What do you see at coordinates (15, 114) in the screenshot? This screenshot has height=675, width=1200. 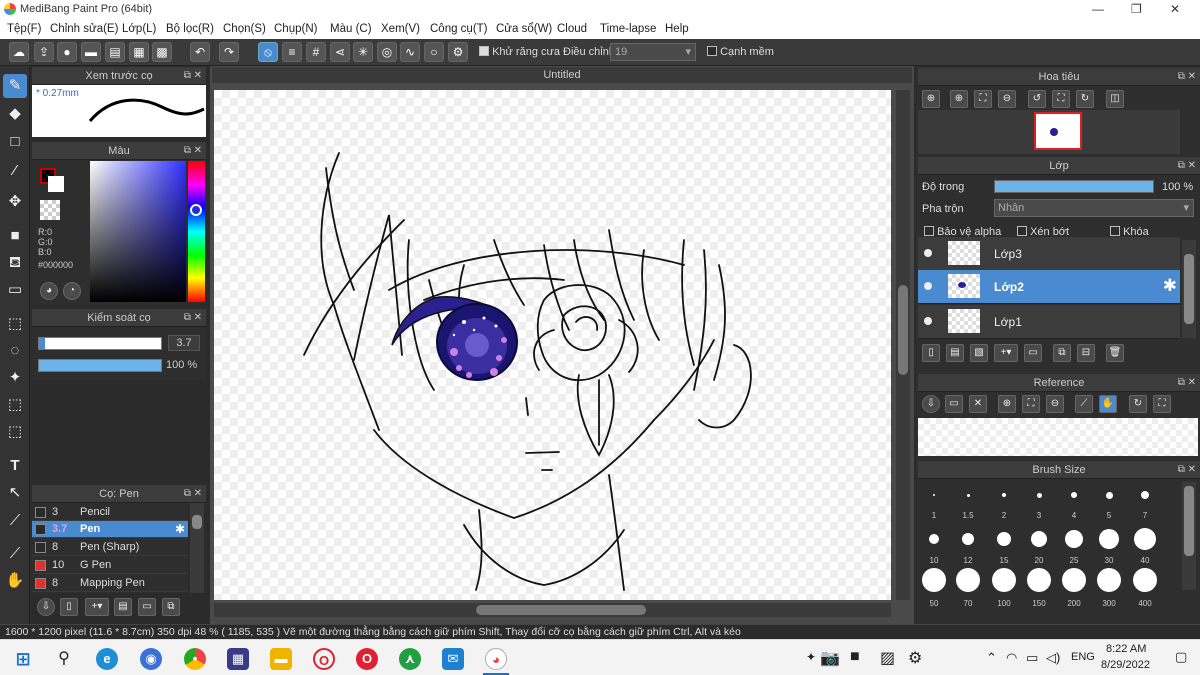 I see `eraser-tool-icon: ◆` at bounding box center [15, 114].